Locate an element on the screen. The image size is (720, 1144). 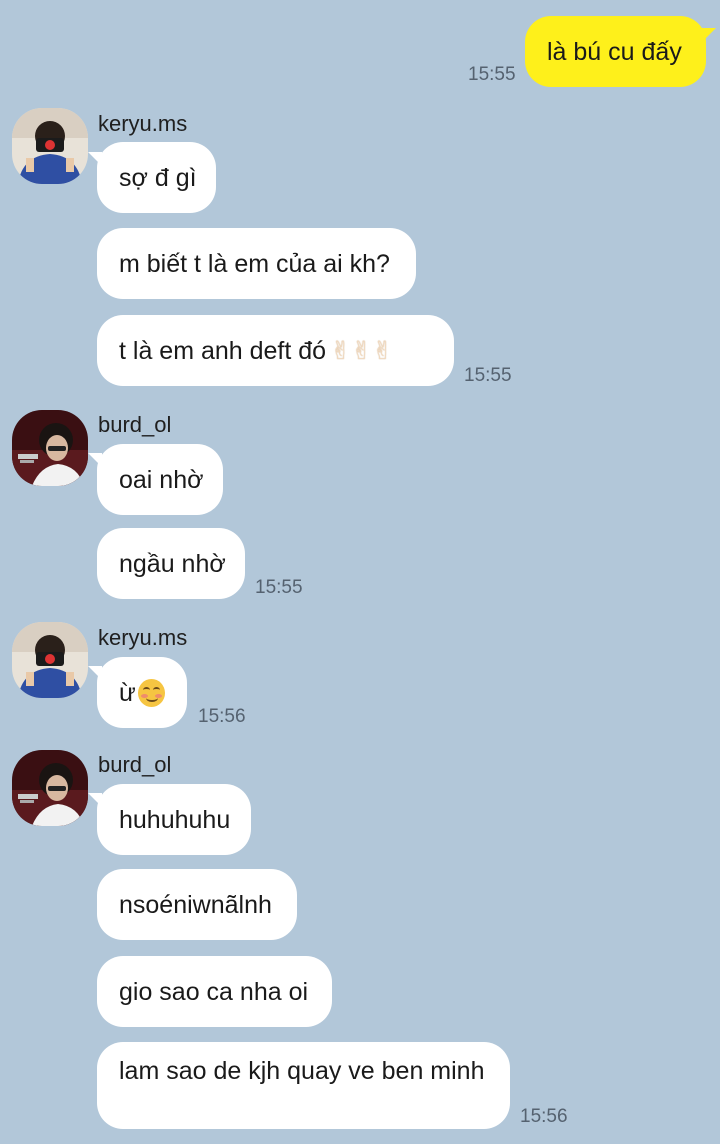
bubble-tail is located at coordinates (709, 35).